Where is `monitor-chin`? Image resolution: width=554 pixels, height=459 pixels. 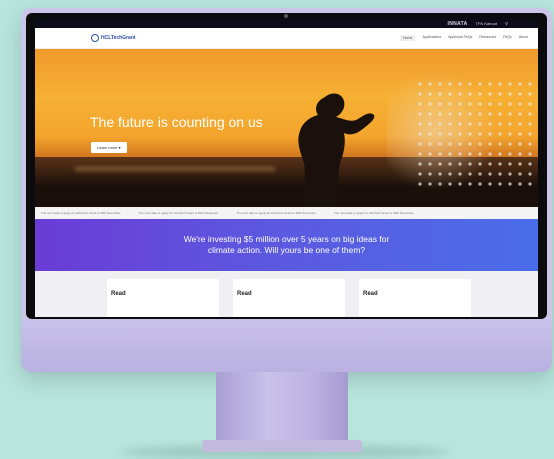
monitor-chin is located at coordinates (286, 345).